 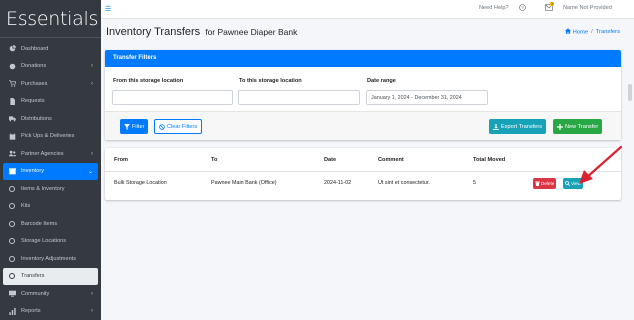 I want to click on cell-to: Pawnee Main Bank (Office), so click(x=244, y=183).